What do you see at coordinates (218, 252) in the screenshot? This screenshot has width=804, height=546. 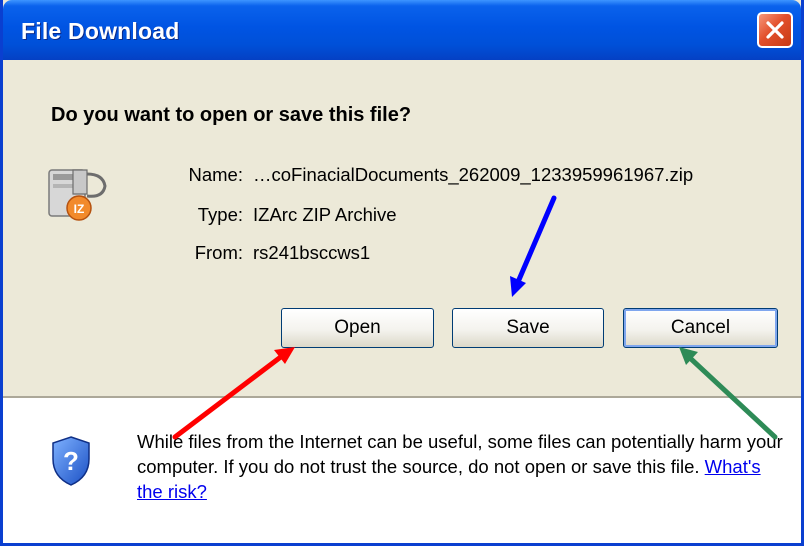 I see `from-label: From:` at bounding box center [218, 252].